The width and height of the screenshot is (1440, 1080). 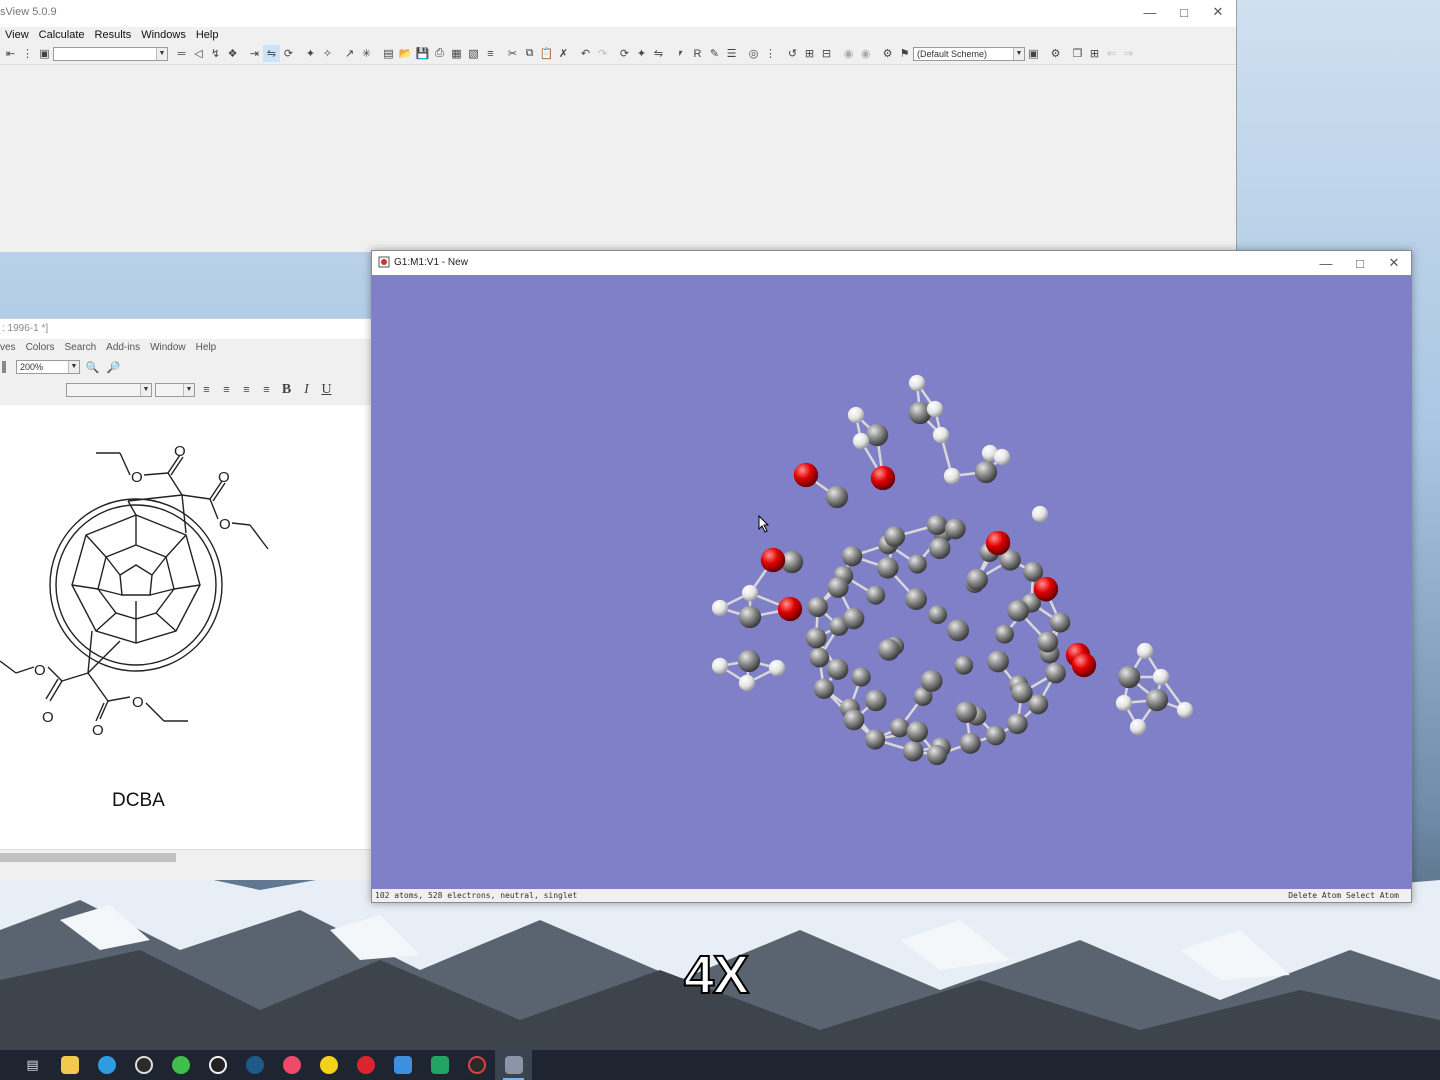 I want to click on select-region-icon: ✳, so click(x=366, y=53).